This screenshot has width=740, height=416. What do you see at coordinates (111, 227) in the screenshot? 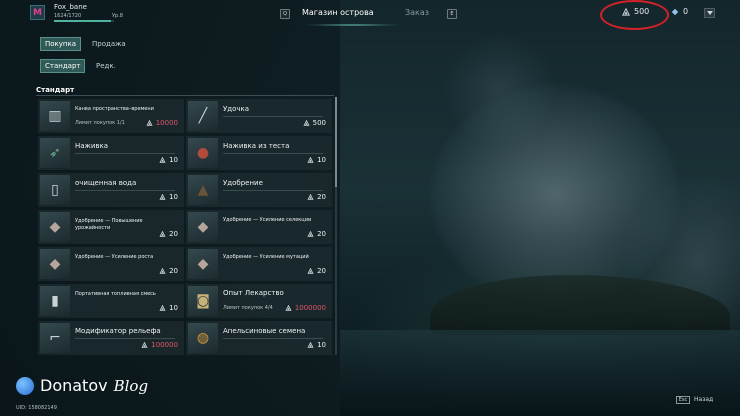
I see `shop-item: ◆ Удобрение — Повышение урожайности 20` at bounding box center [111, 227].